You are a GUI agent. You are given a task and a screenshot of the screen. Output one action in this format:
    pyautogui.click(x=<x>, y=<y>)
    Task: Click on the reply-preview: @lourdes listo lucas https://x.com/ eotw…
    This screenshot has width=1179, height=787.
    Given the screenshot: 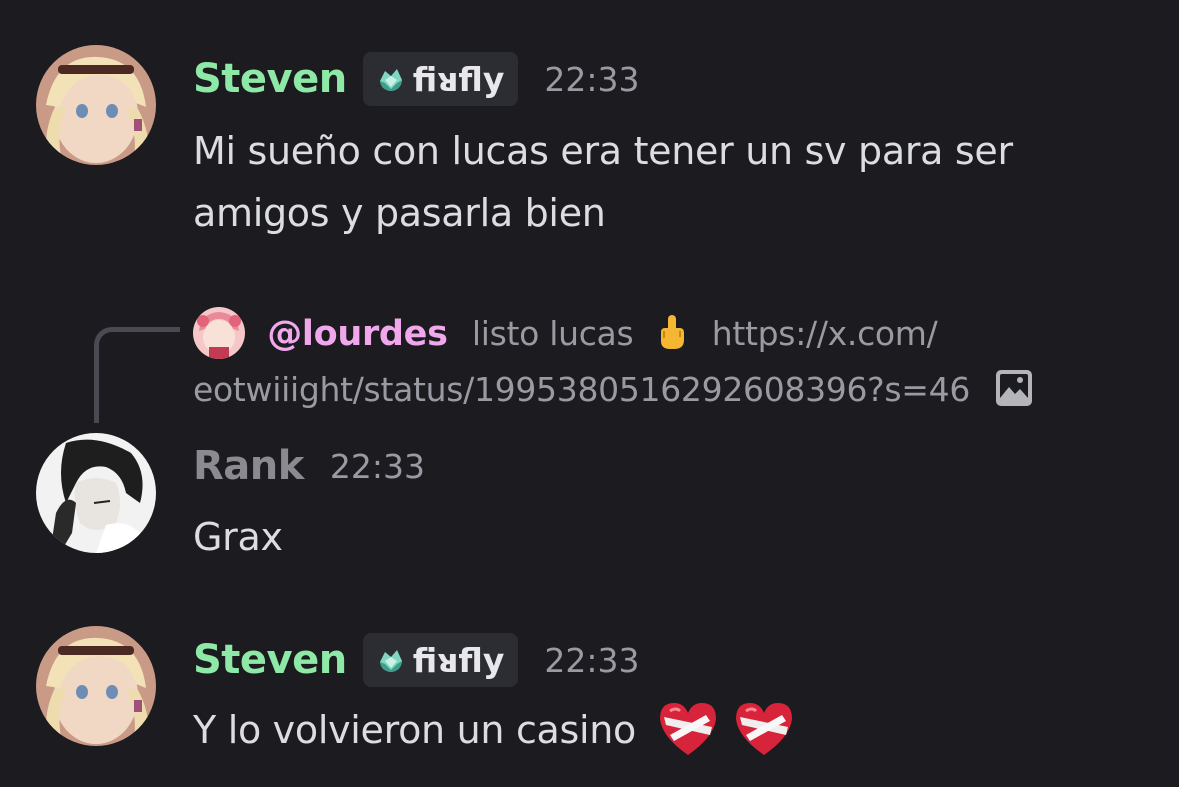 What is the action you would take?
    pyautogui.click(x=613, y=362)
    